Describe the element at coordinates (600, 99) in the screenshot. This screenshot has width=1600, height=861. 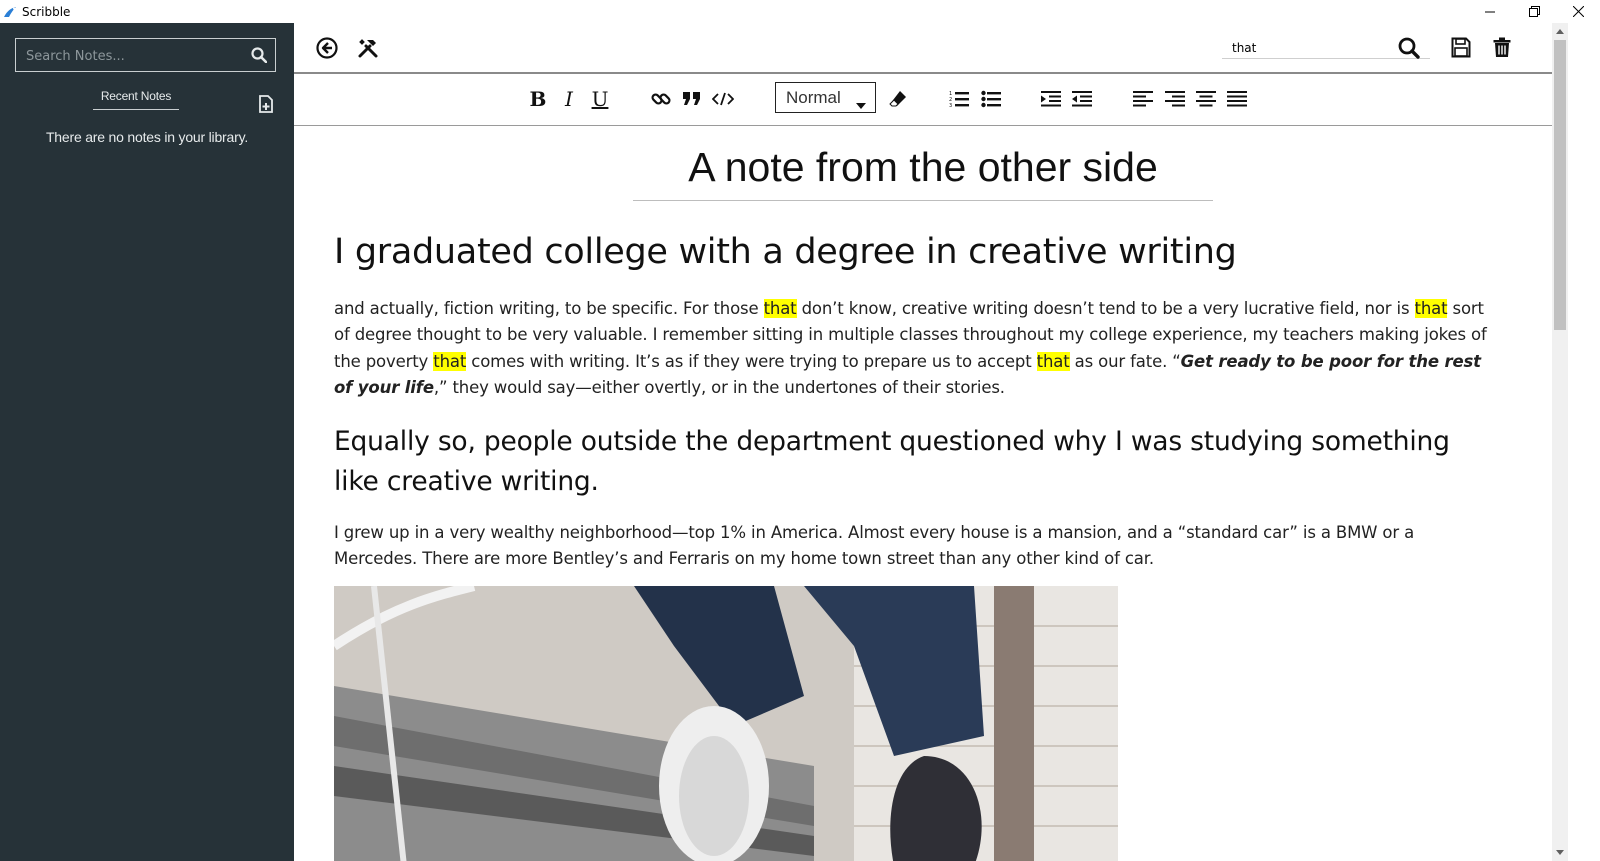
I see `underline-button: U` at that location.